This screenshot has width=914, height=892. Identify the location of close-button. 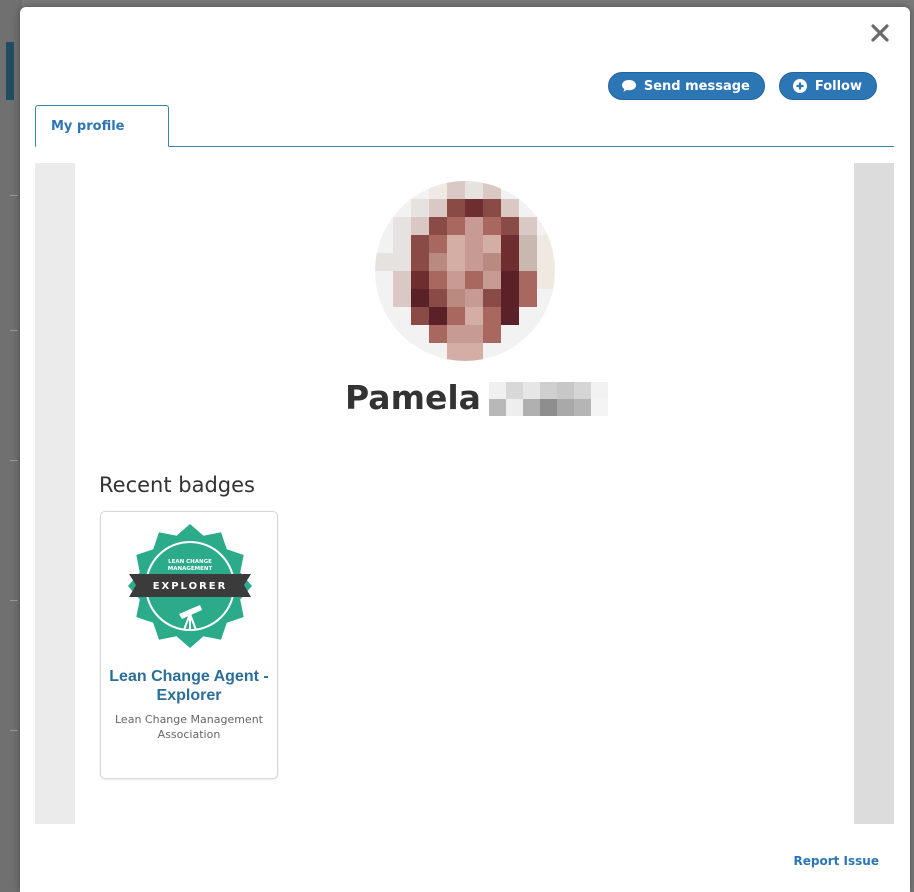
(880, 33).